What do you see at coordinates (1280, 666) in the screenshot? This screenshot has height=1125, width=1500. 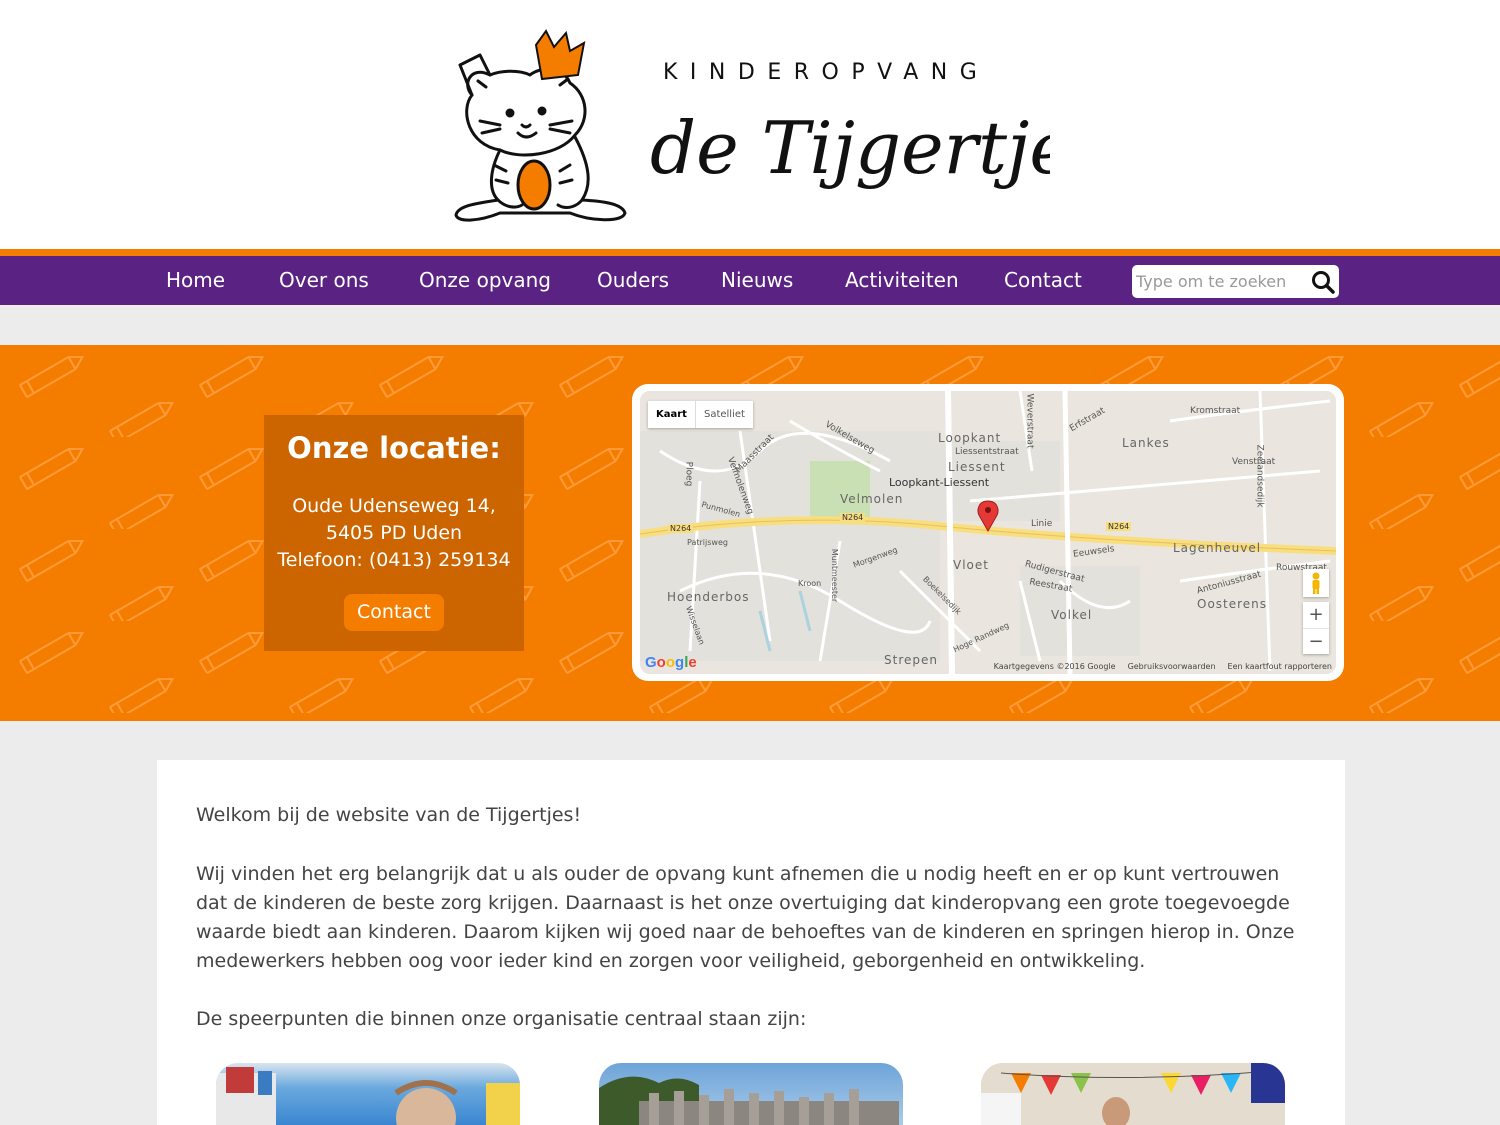 I see `map-report-error-link: Een kaartfout rapporteren` at bounding box center [1280, 666].